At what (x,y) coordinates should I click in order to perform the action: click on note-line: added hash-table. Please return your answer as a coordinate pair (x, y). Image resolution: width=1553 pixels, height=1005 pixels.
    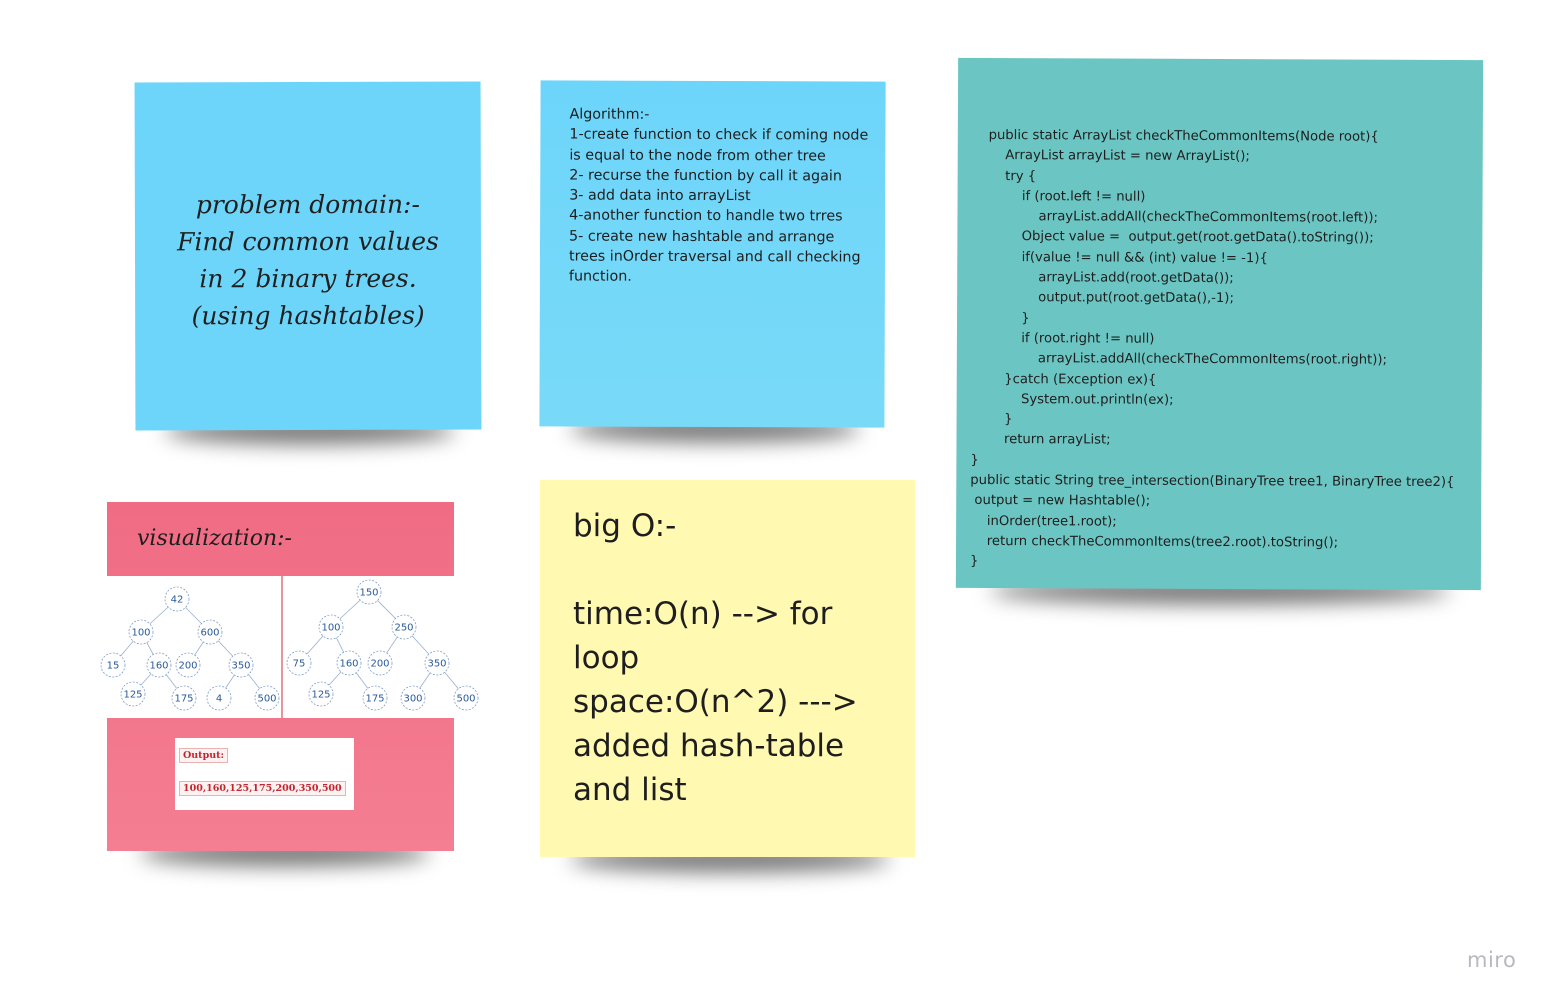
    Looking at the image, I should click on (709, 746).